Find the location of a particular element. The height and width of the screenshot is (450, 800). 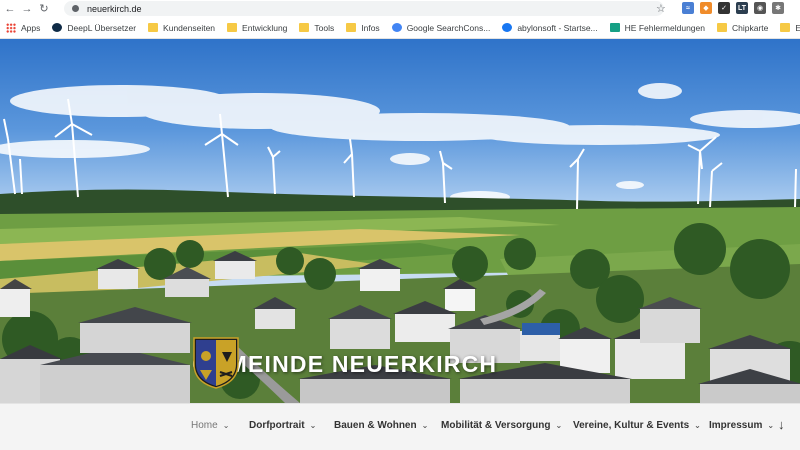

google-icon is located at coordinates (396, 27).